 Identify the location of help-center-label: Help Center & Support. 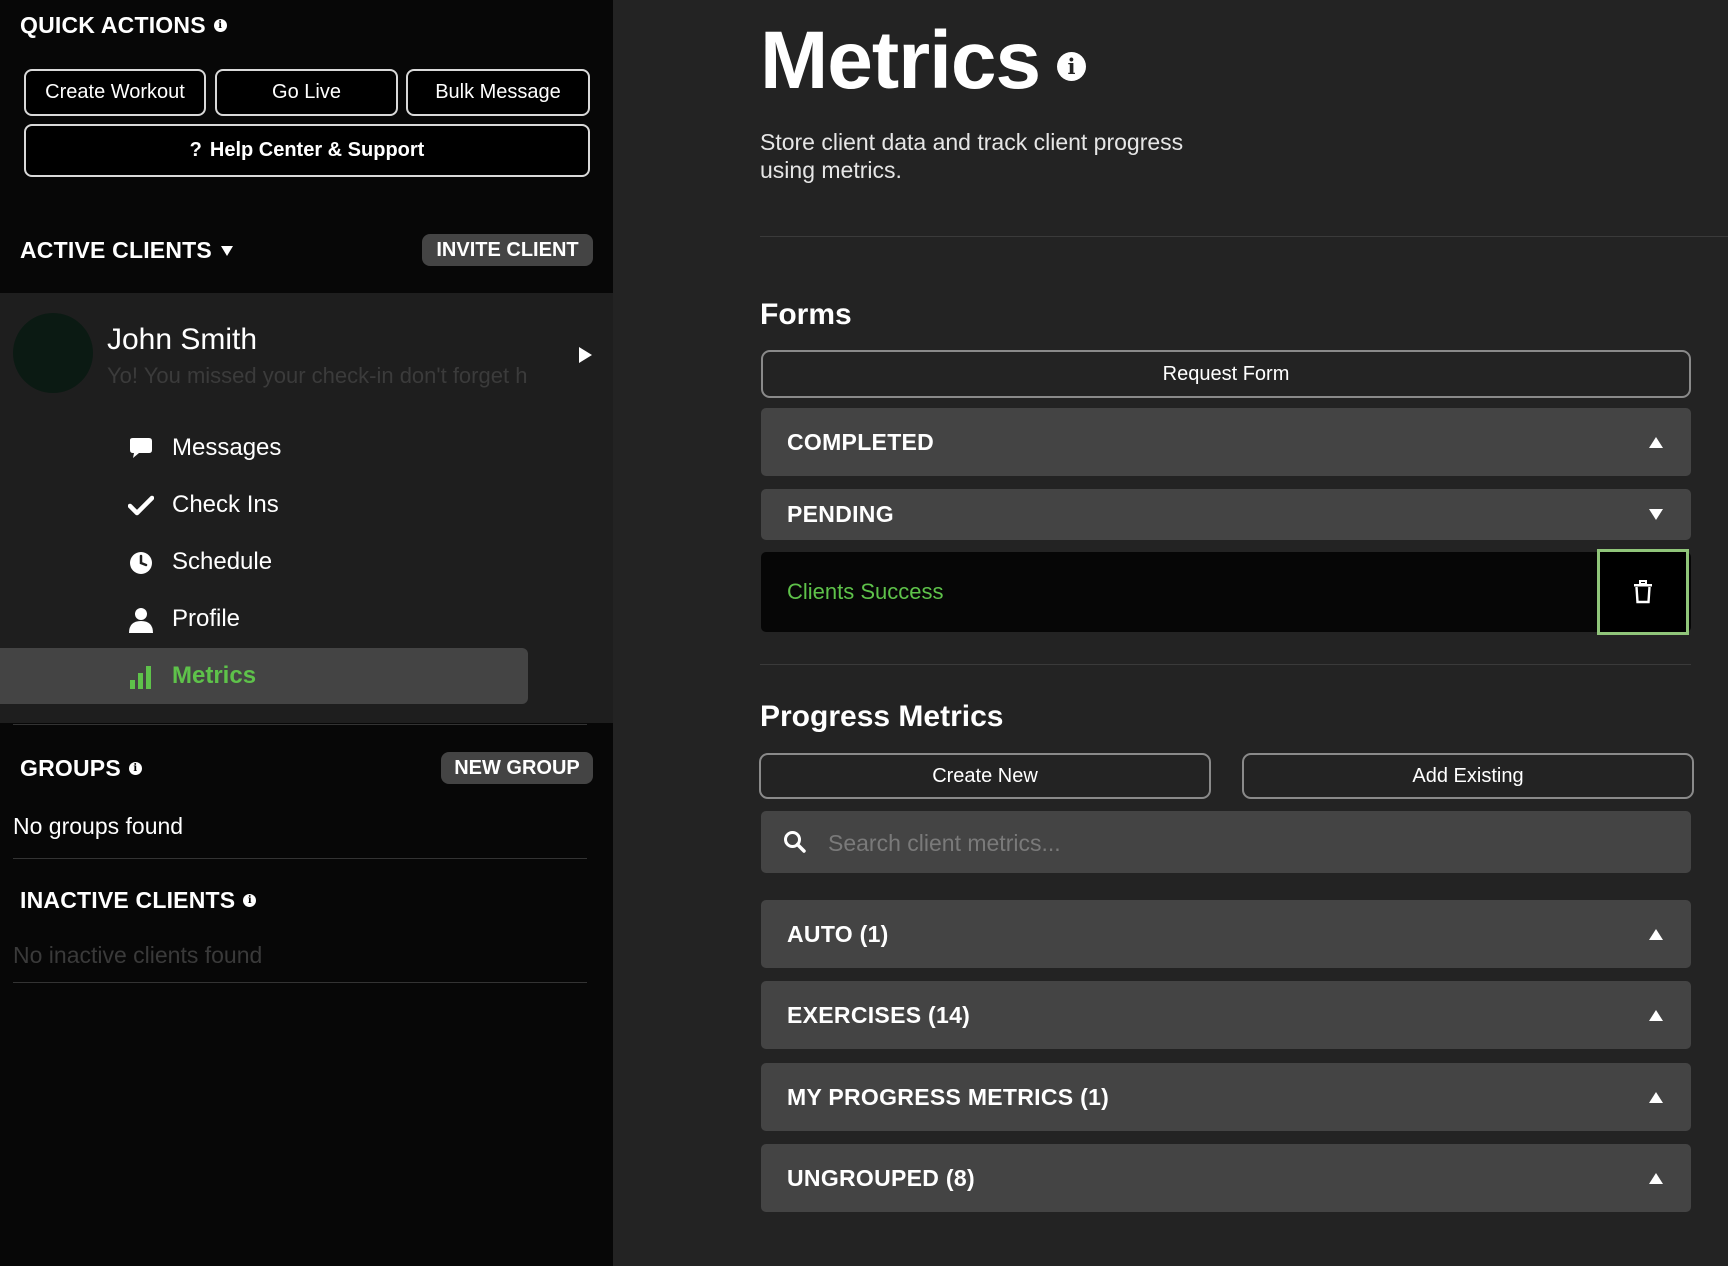
(317, 150).